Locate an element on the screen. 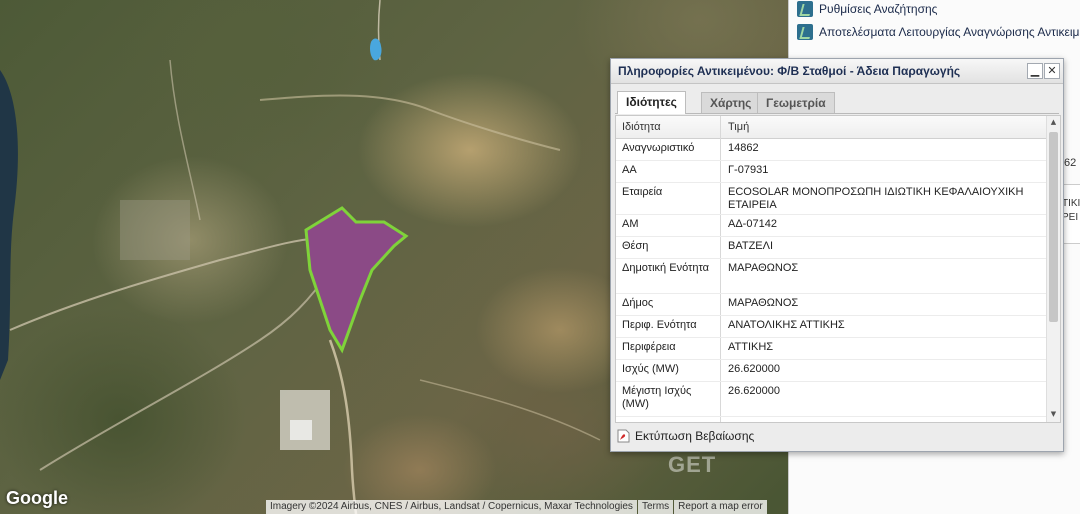 This screenshot has width=1080, height=514. print-certificate-label: Εκτύπωση Βεβαίωσης is located at coordinates (695, 436).